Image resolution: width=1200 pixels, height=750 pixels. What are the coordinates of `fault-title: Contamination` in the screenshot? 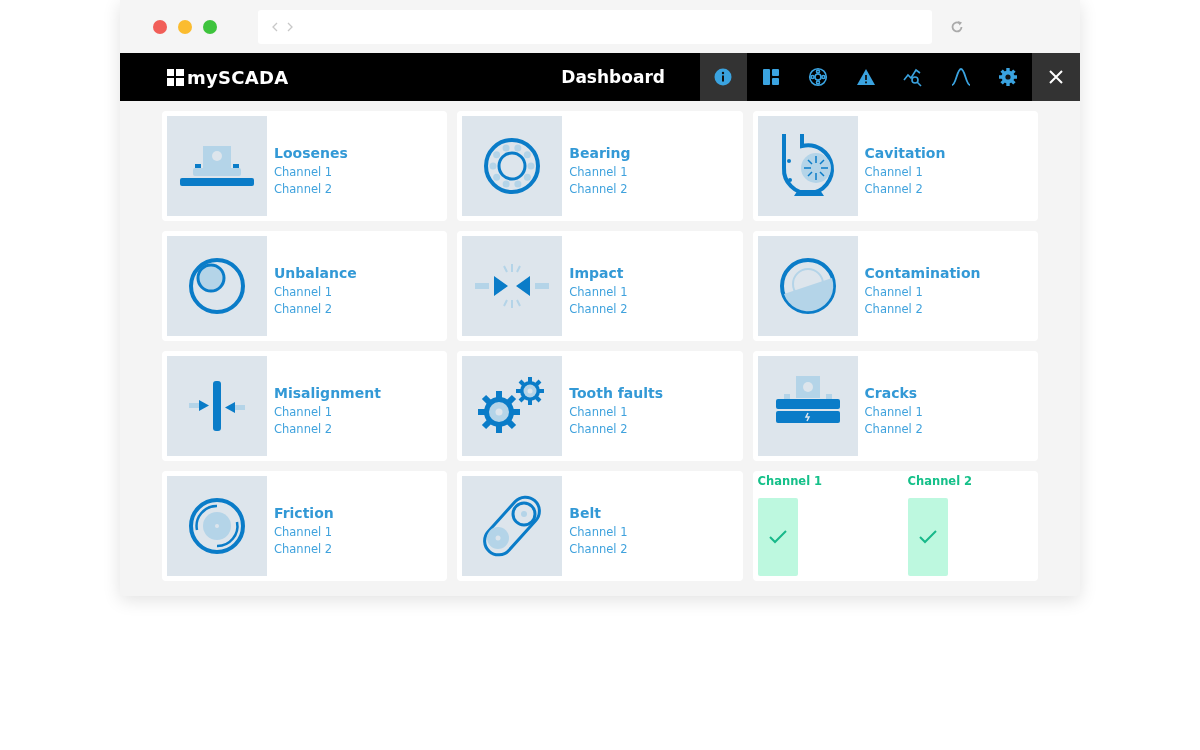 It's located at (922, 272).